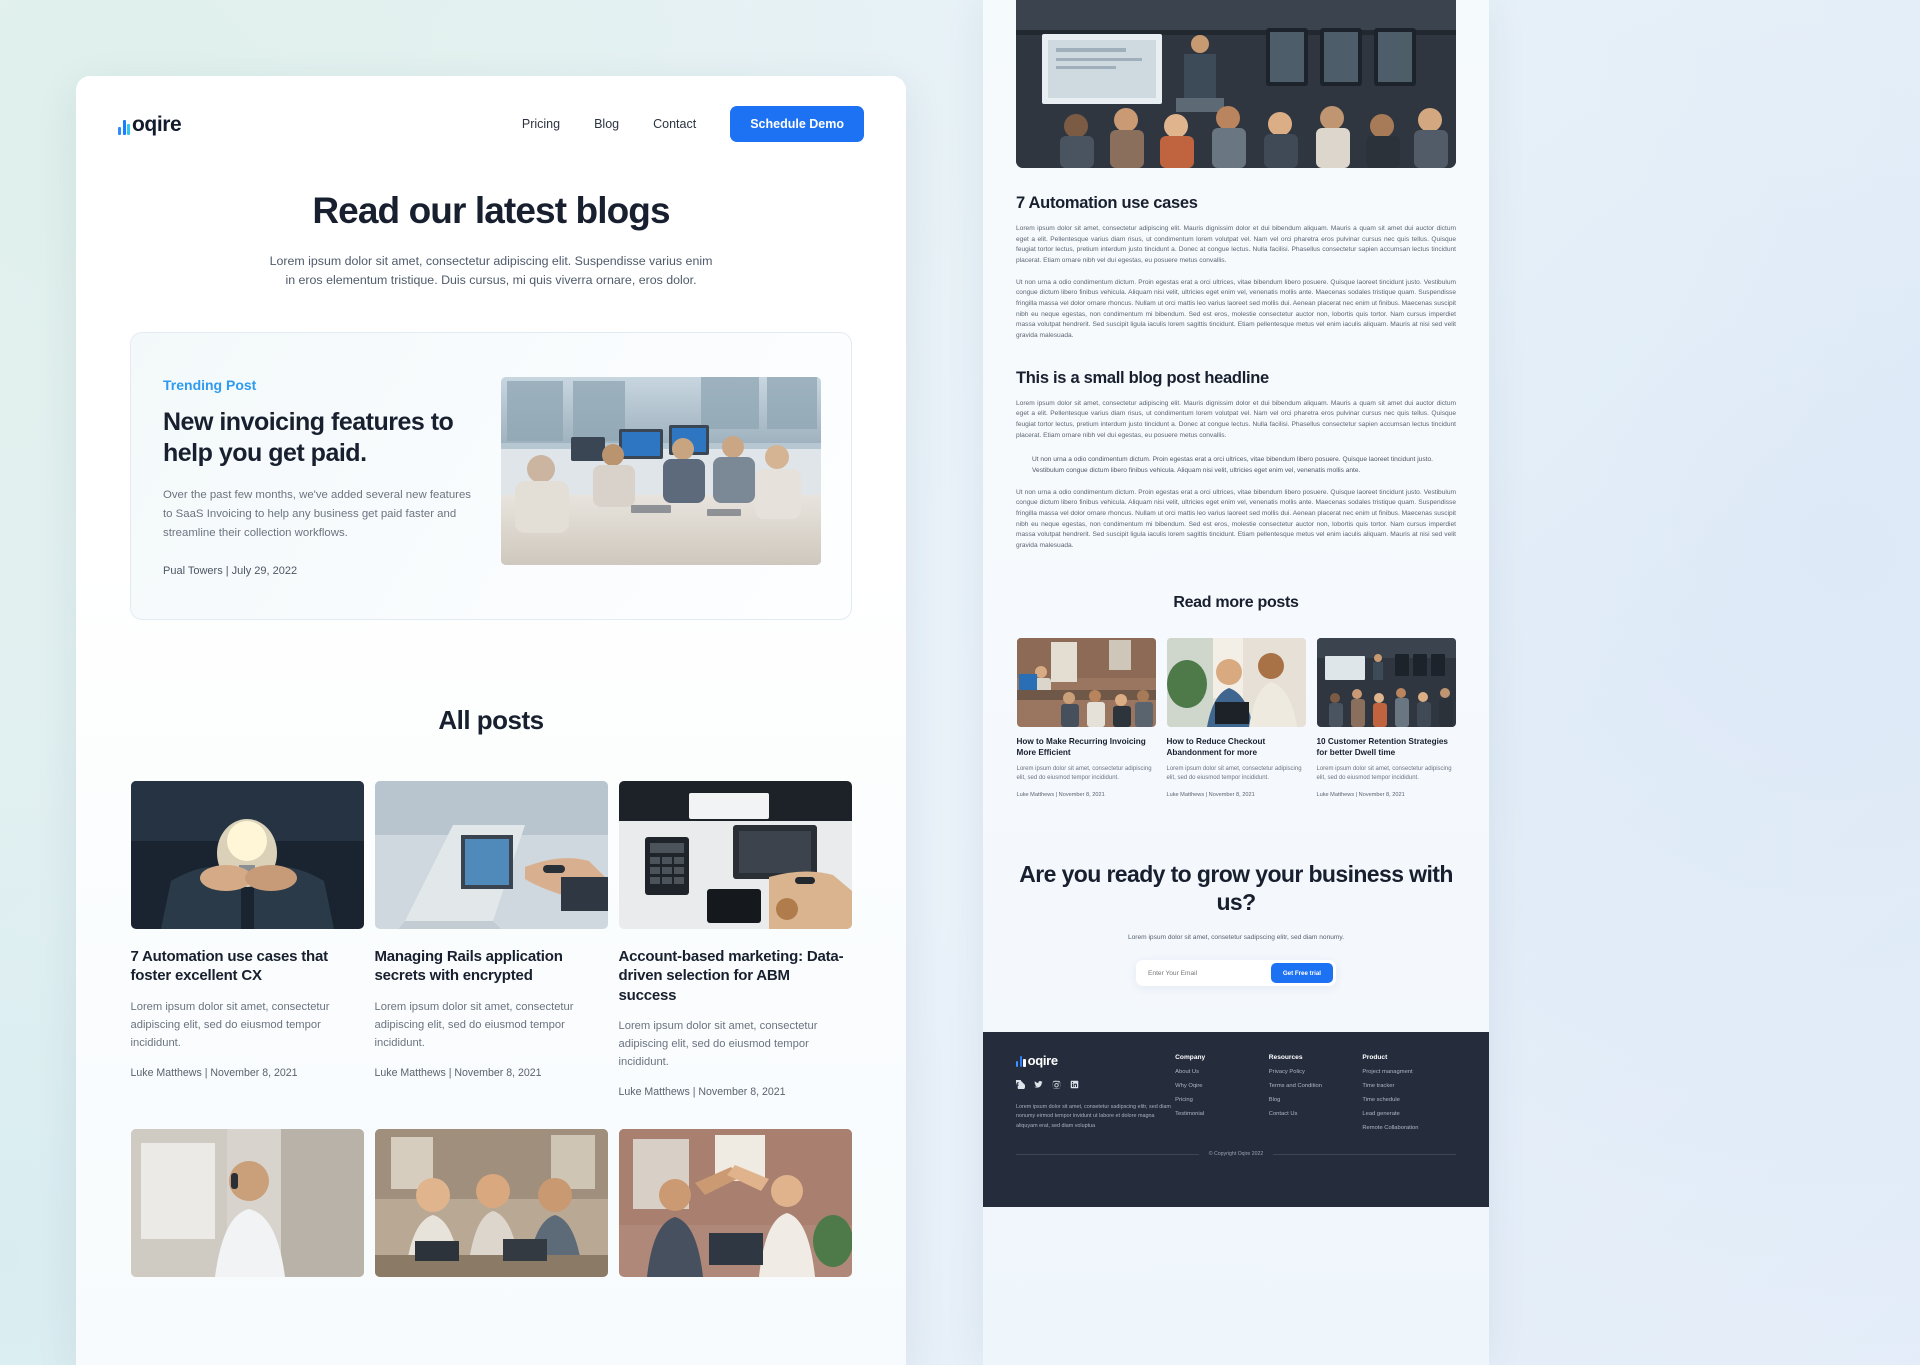 Image resolution: width=1920 pixels, height=1365 pixels. What do you see at coordinates (210, 385) in the screenshot?
I see `trending-badge: Trending Post` at bounding box center [210, 385].